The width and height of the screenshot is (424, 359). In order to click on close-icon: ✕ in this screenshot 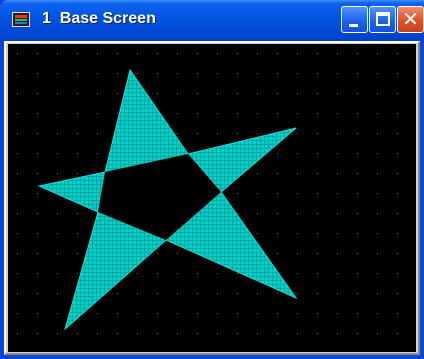, I will do `click(410, 19)`.